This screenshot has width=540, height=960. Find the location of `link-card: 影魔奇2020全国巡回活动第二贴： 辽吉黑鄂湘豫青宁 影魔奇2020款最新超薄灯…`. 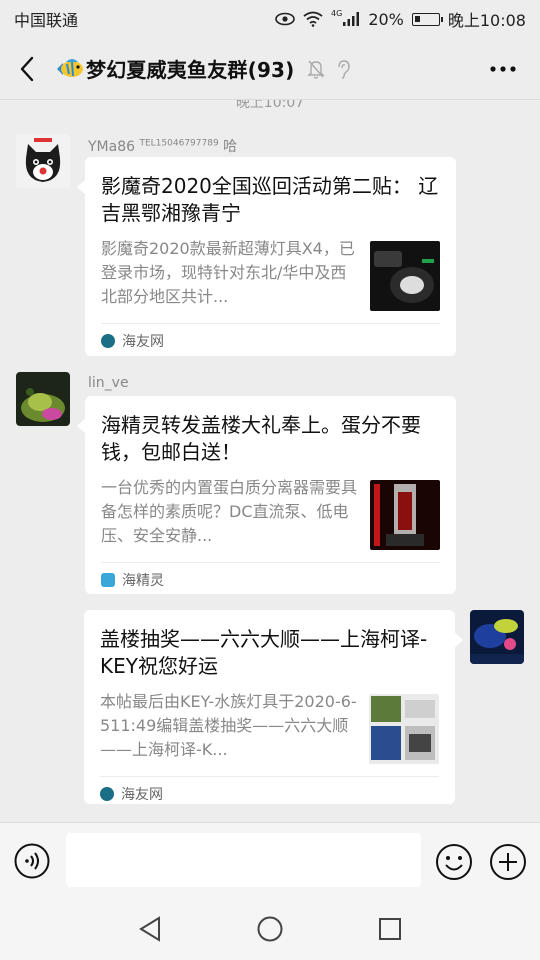

link-card: 影魔奇2020全国巡回活动第二贴： 辽吉黑鄂湘豫青宁 影魔奇2020款最新超薄灯… is located at coordinates (266, 257).